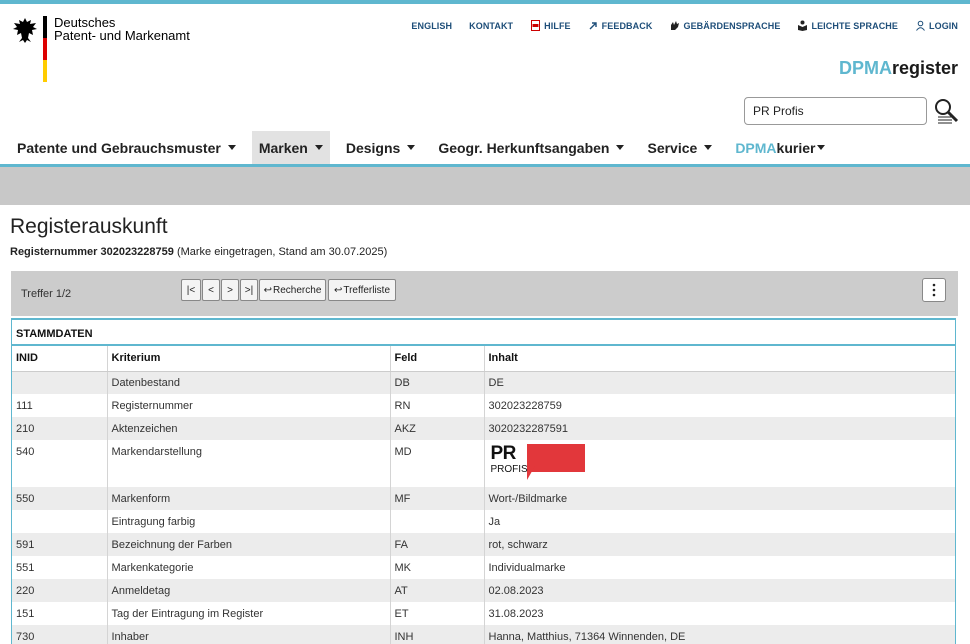 This screenshot has height=644, width=970. I want to click on german-flag-bar, so click(45, 49).